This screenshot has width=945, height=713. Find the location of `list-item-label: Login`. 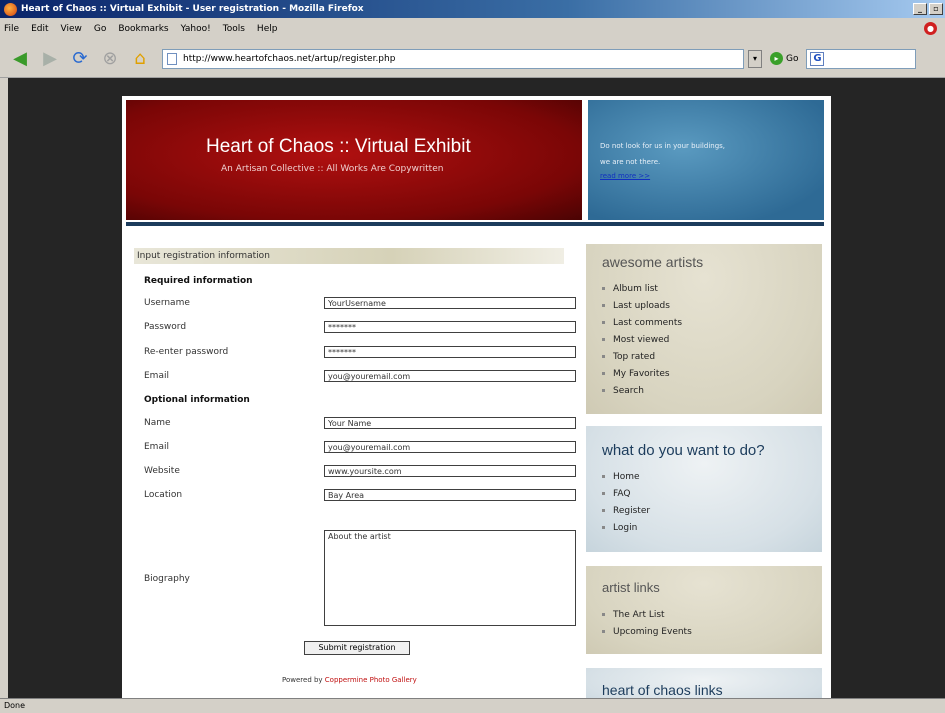

list-item-label: Login is located at coordinates (625, 527).